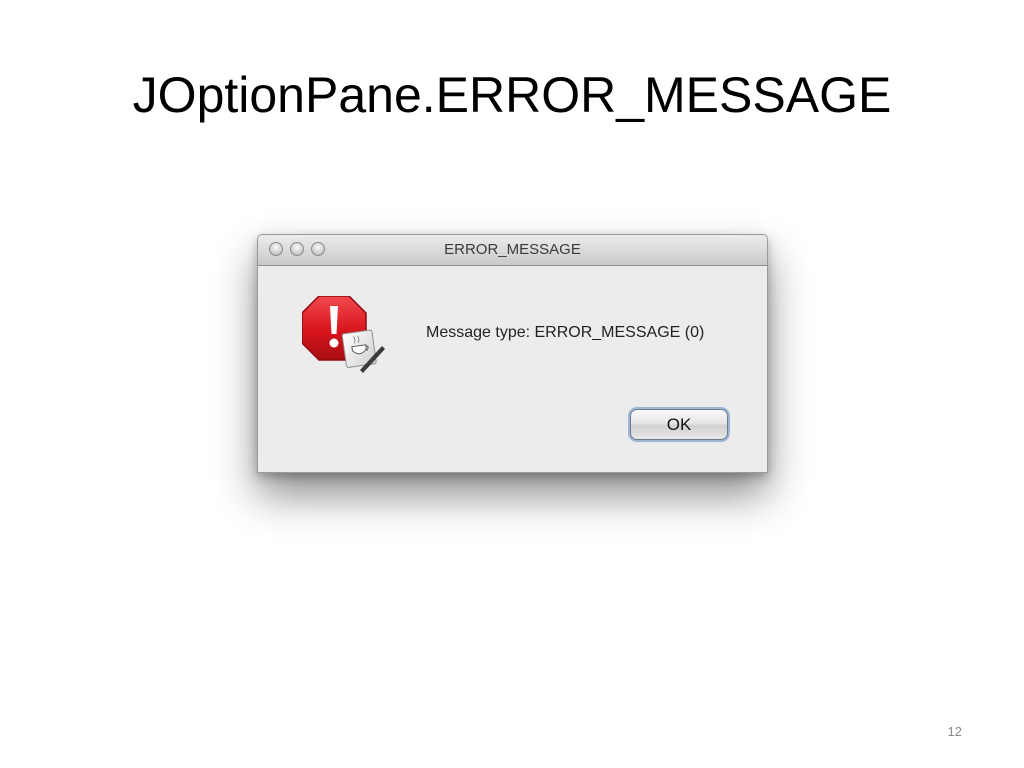  What do you see at coordinates (565, 332) in the screenshot?
I see `dialog-message: Message type: ERROR_MESSAGE (0)` at bounding box center [565, 332].